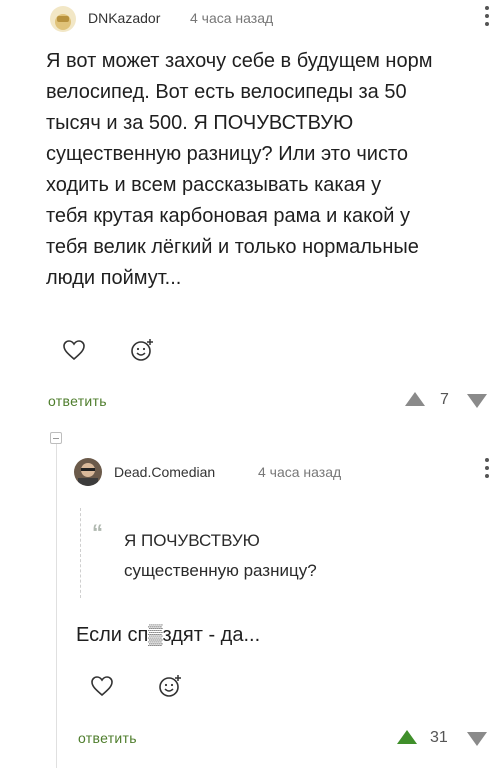 The width and height of the screenshot is (500, 768). What do you see at coordinates (56, 438) in the screenshot?
I see `collapse-icon` at bounding box center [56, 438].